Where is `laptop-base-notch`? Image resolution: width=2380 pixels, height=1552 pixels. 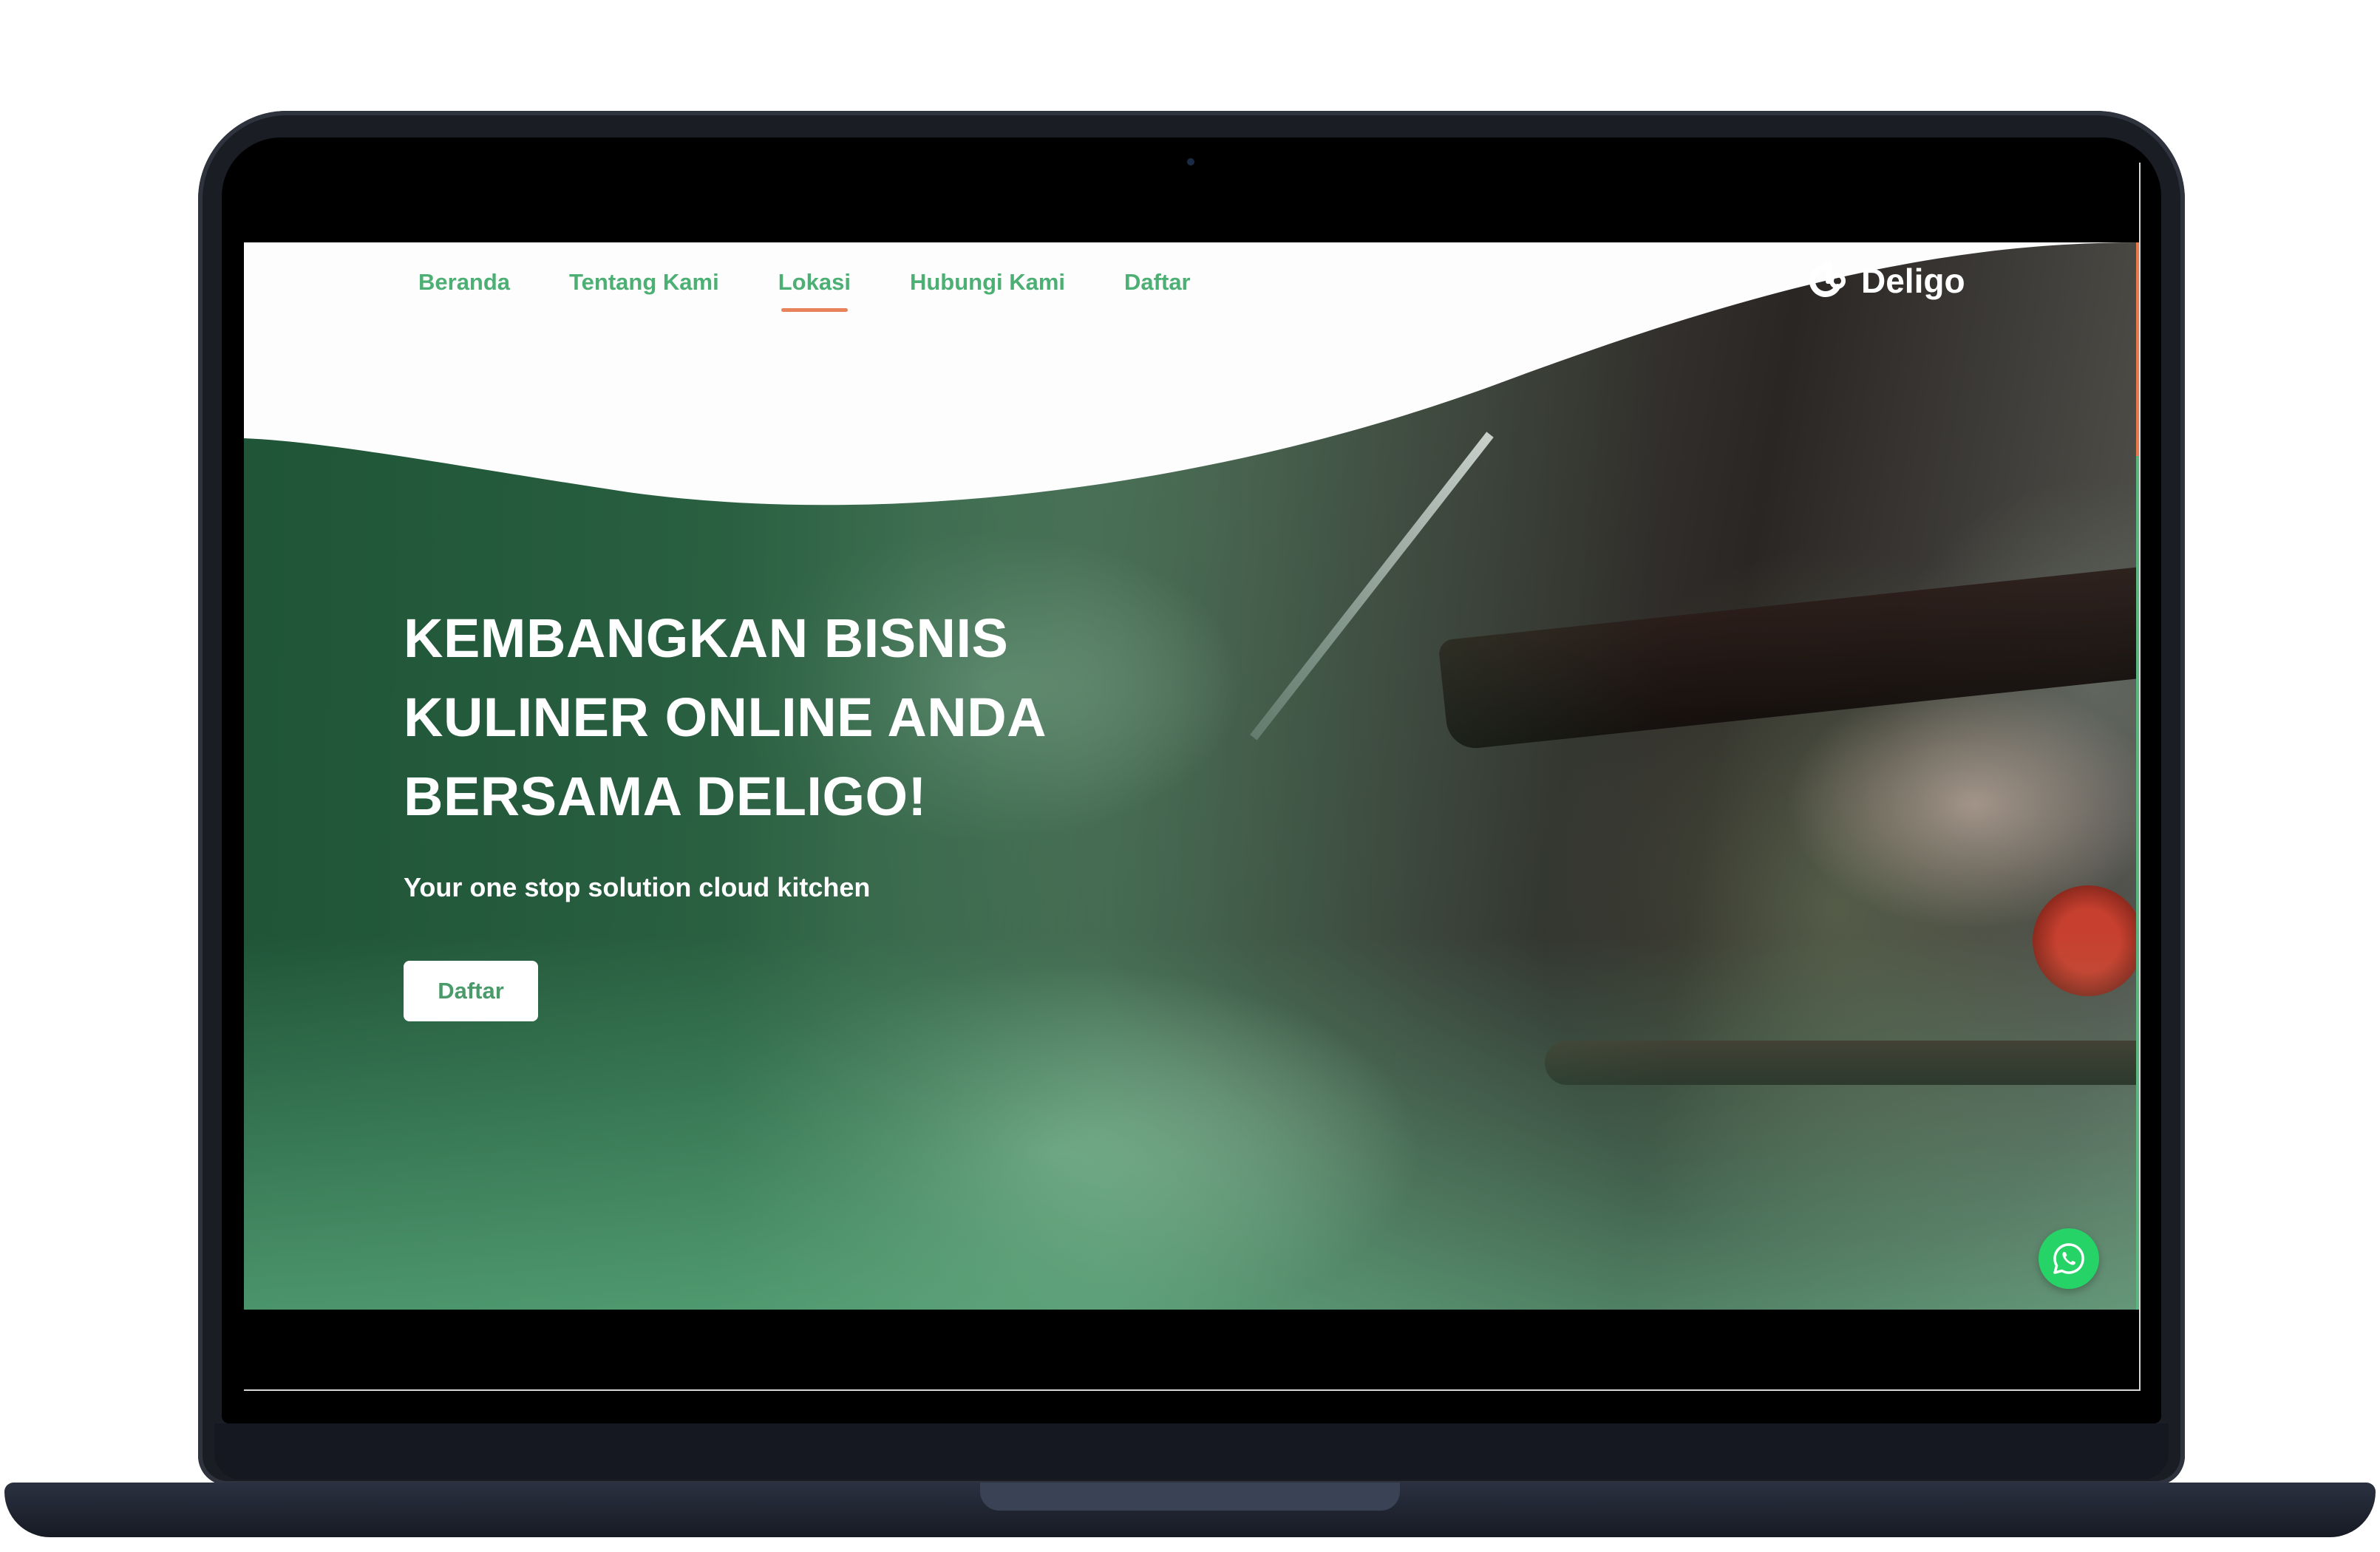
laptop-base-notch is located at coordinates (1190, 1497).